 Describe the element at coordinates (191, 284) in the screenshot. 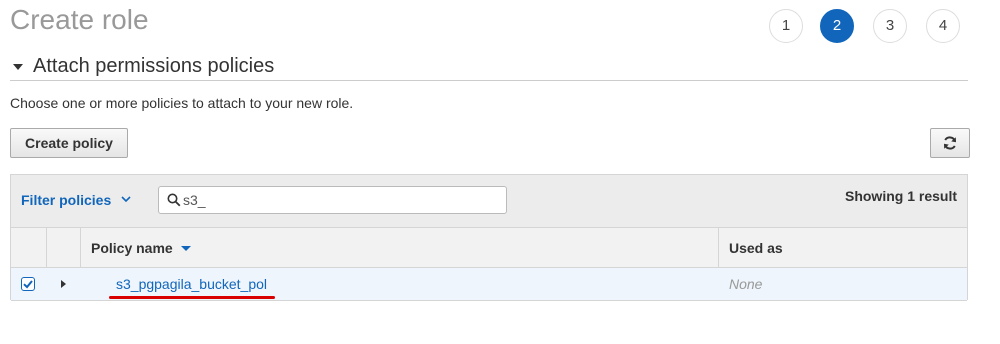

I see `policy-name-link: s3_pgpagila_bucket_pol` at that location.